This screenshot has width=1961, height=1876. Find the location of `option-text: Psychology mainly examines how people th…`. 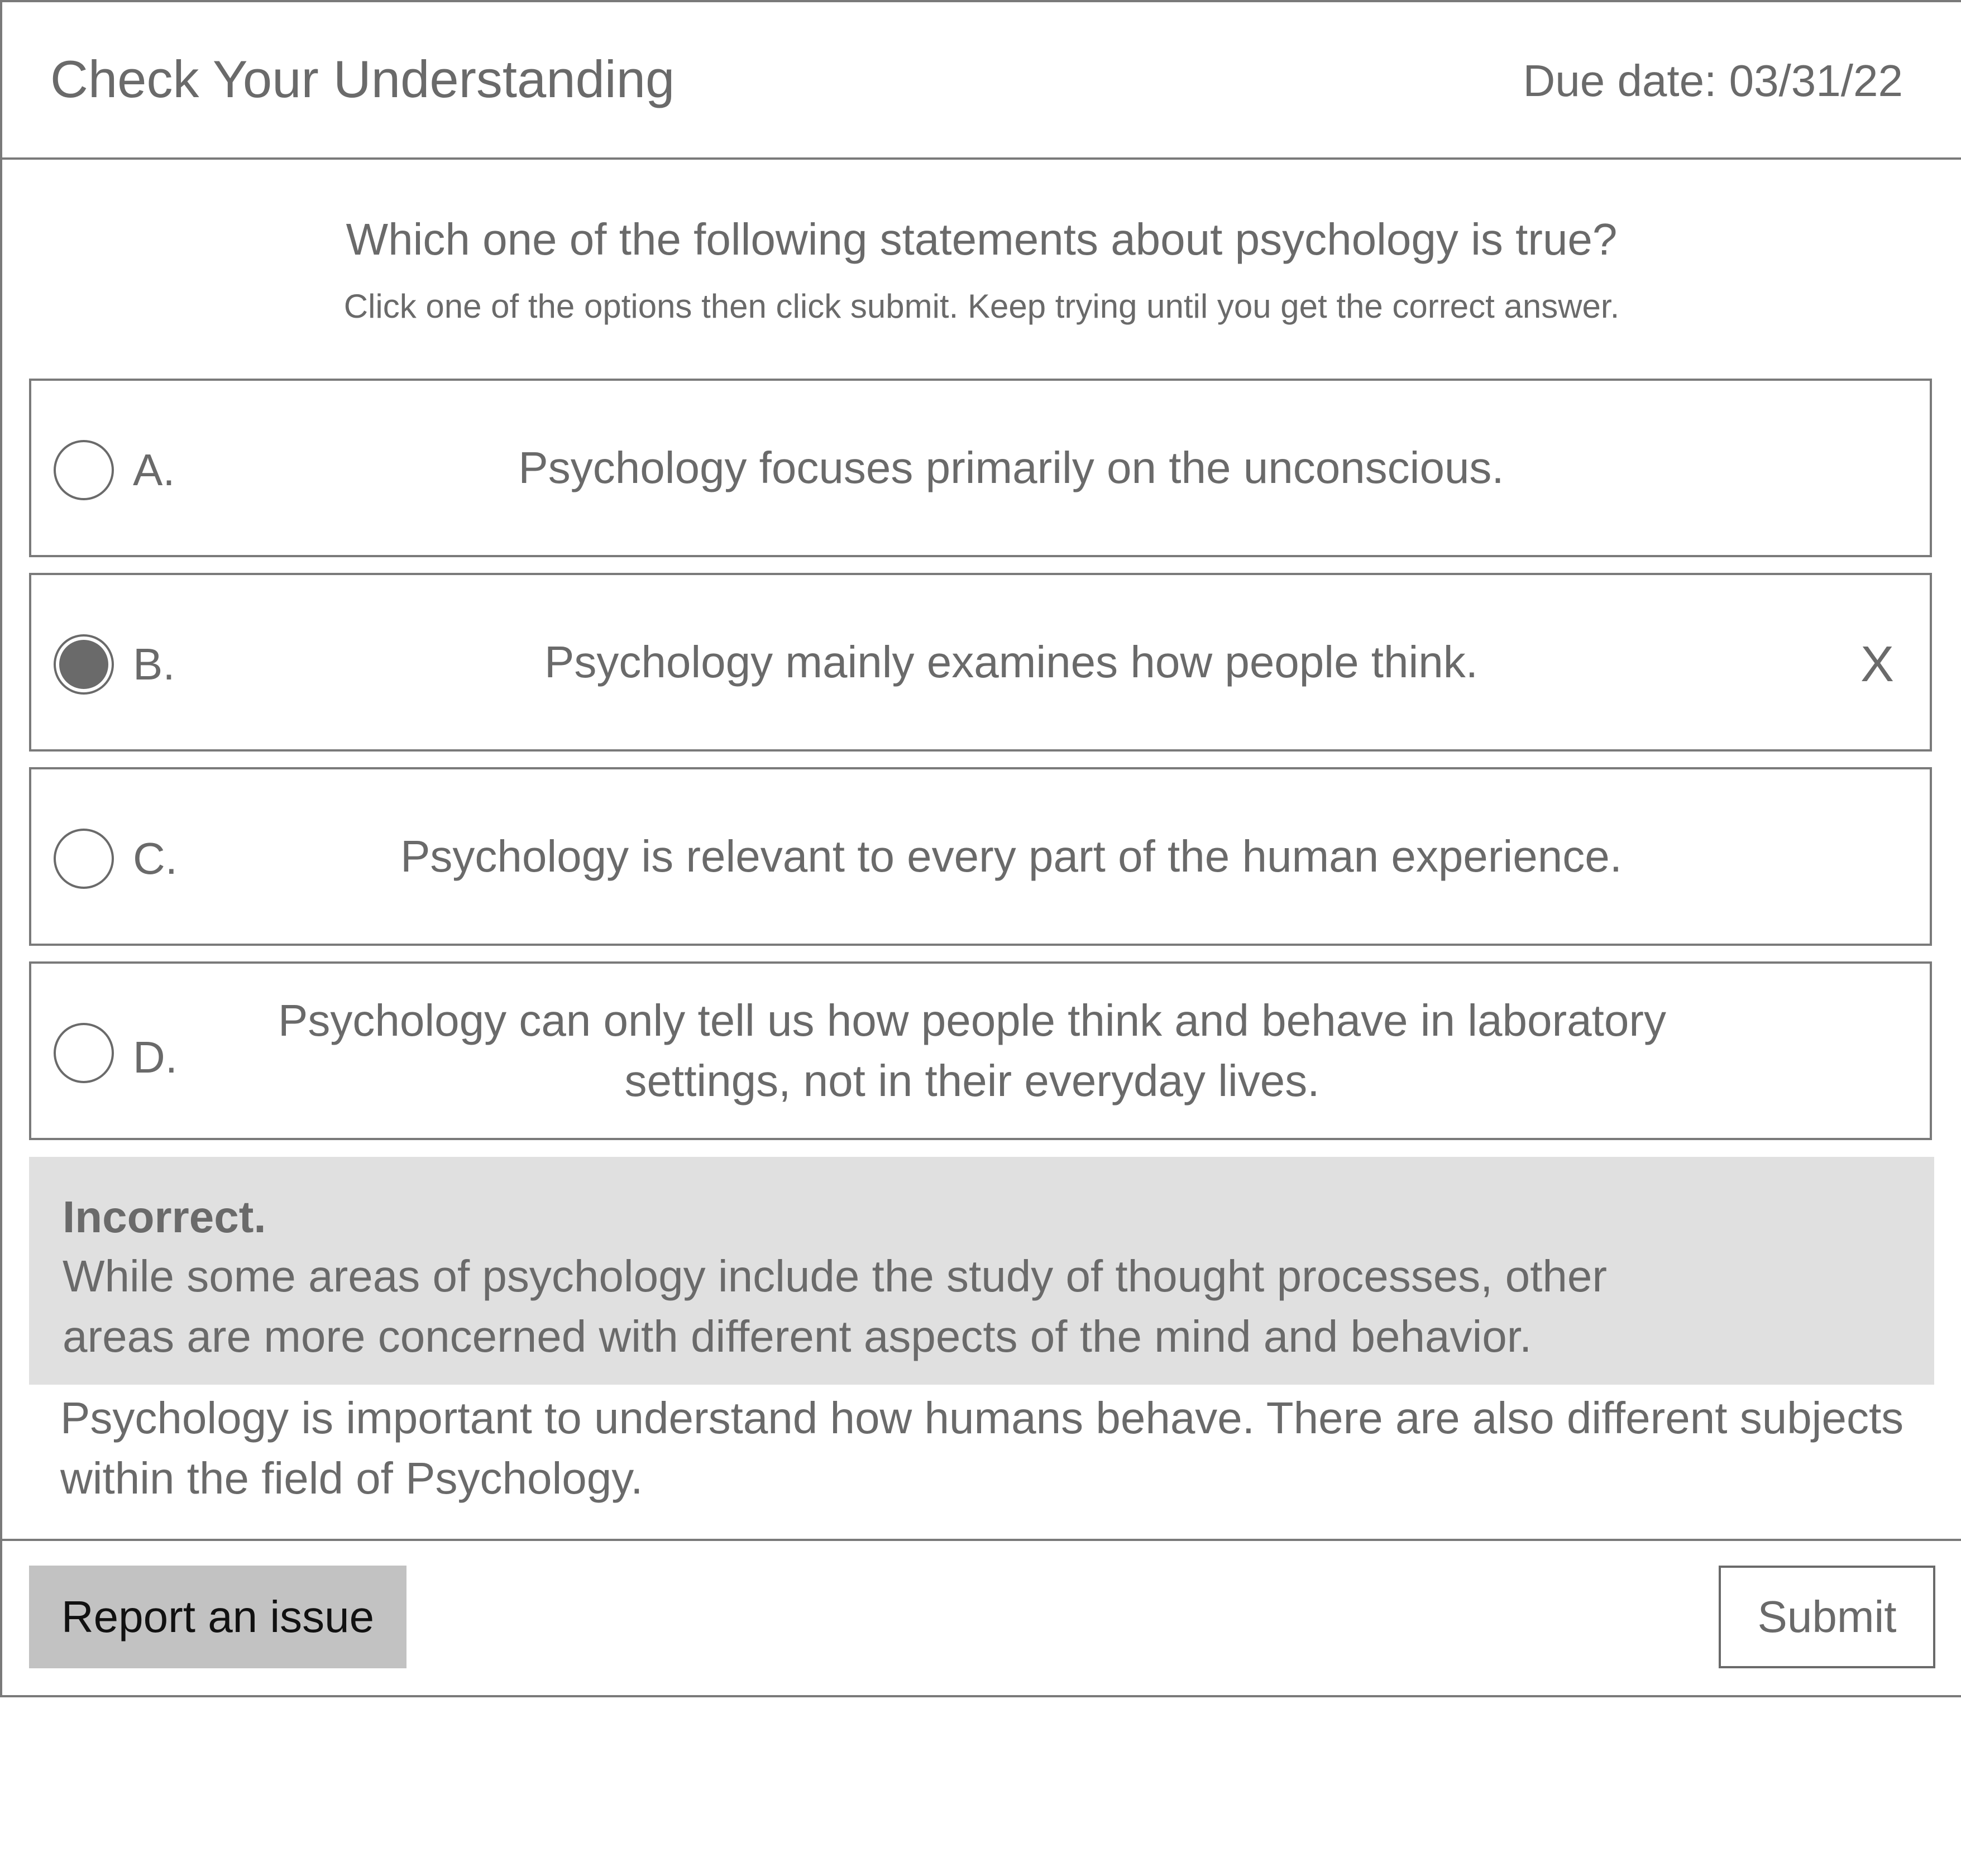

option-text: Psychology mainly examines how people th… is located at coordinates (1011, 662).